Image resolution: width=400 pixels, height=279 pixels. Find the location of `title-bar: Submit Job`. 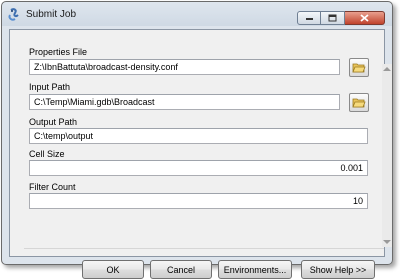

title-bar: Submit Job is located at coordinates (197, 15).